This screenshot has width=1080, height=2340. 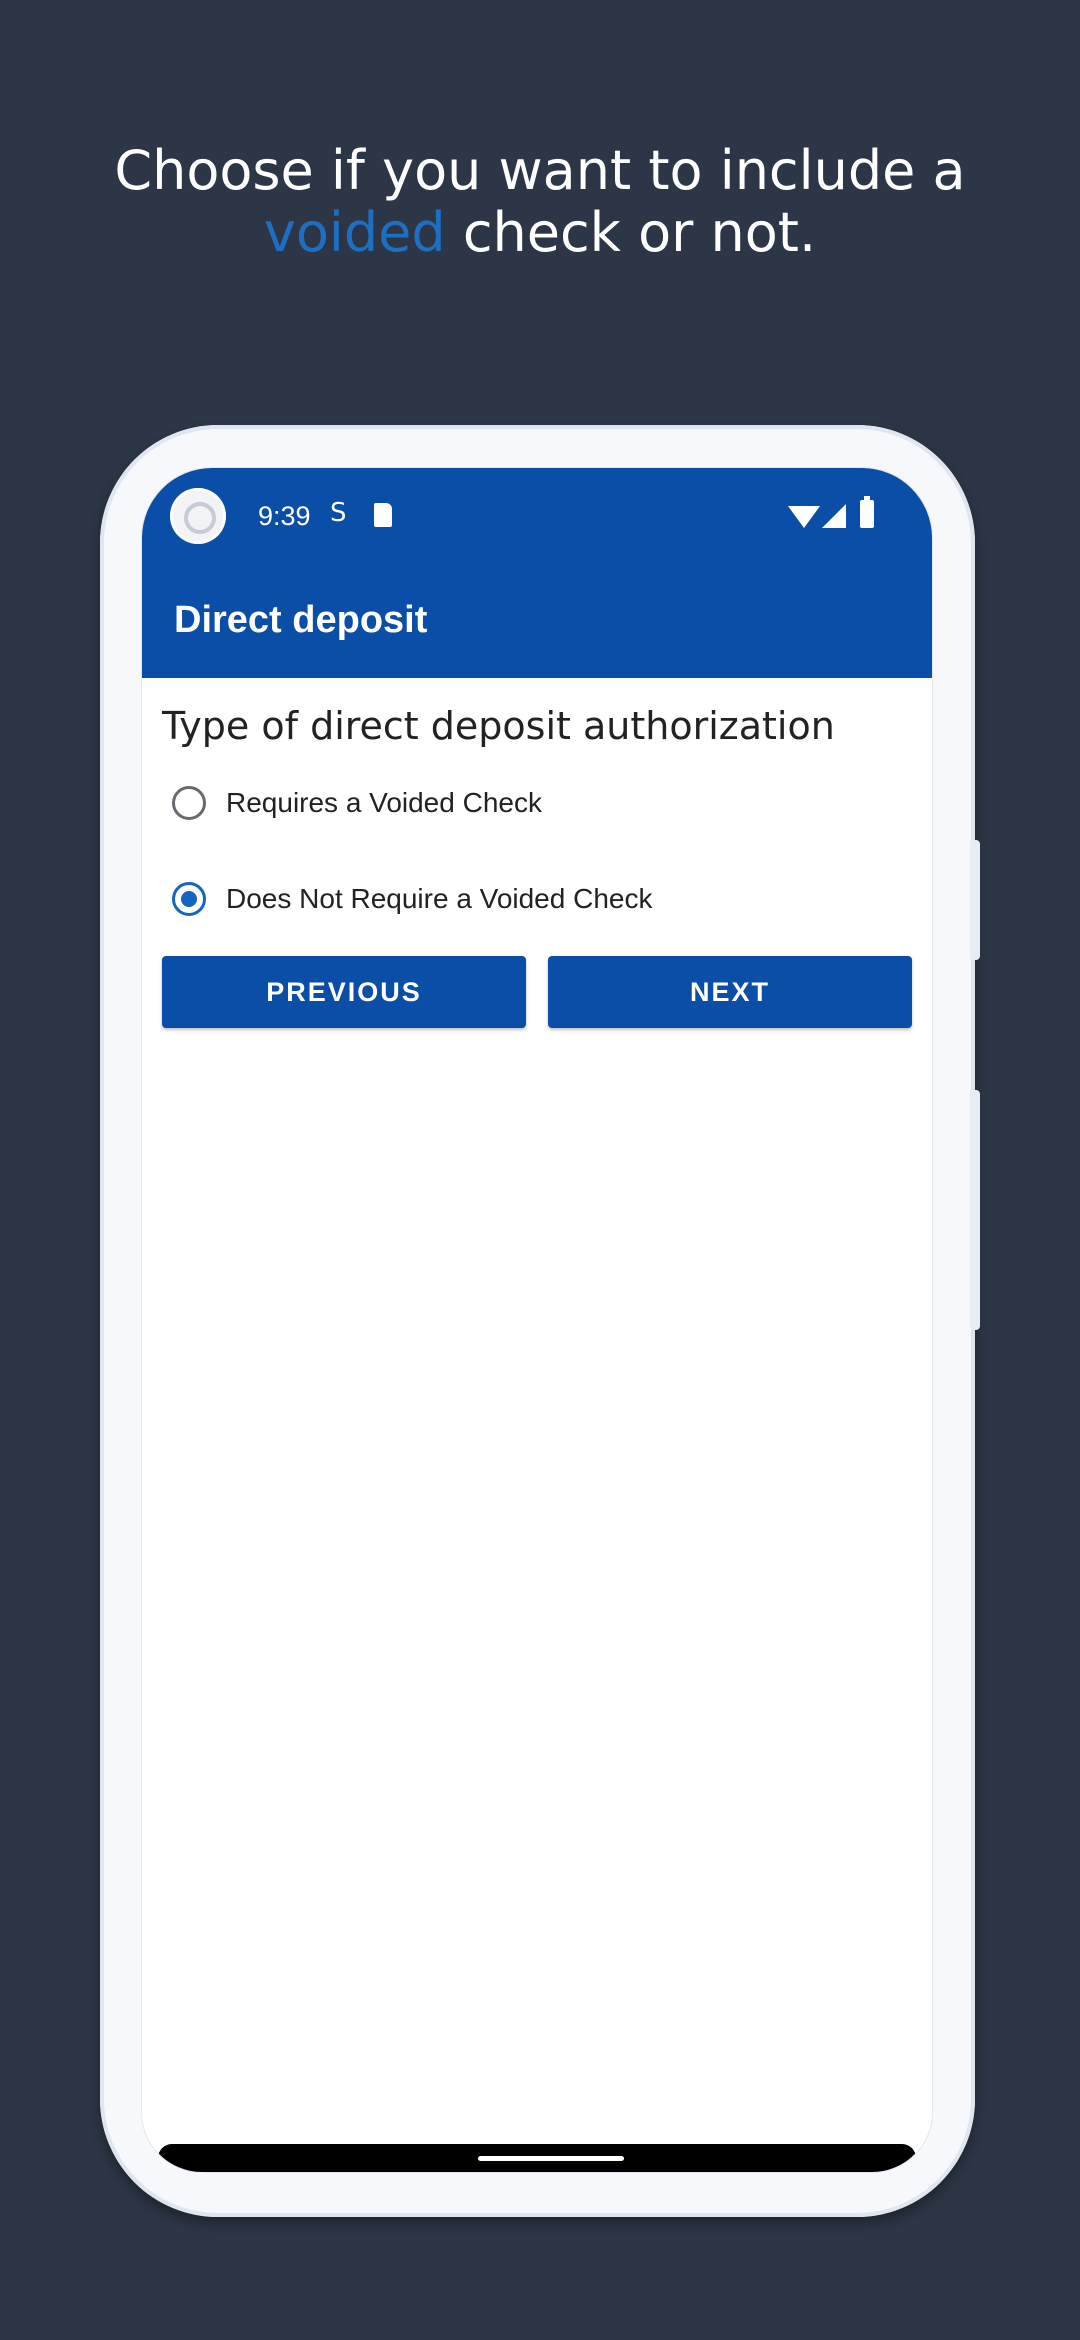 I want to click on phone-volume-button, so click(x=975, y=900).